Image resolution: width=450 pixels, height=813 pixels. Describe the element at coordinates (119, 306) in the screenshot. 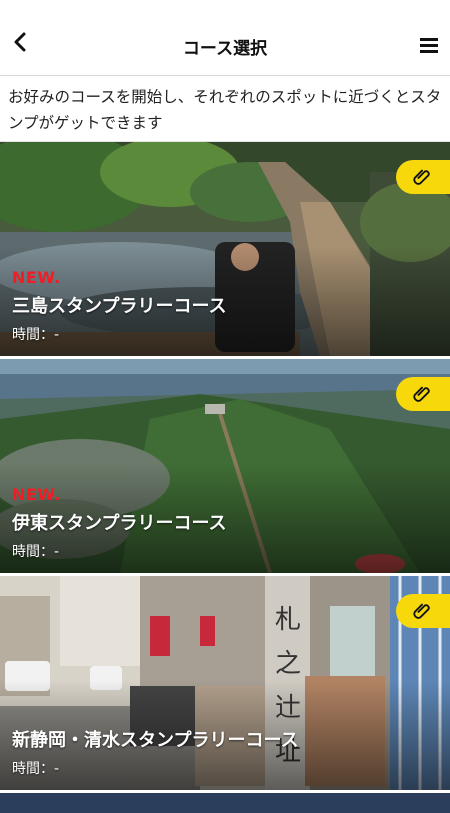

I see `course-name: 三島スタンプラリーコース` at that location.